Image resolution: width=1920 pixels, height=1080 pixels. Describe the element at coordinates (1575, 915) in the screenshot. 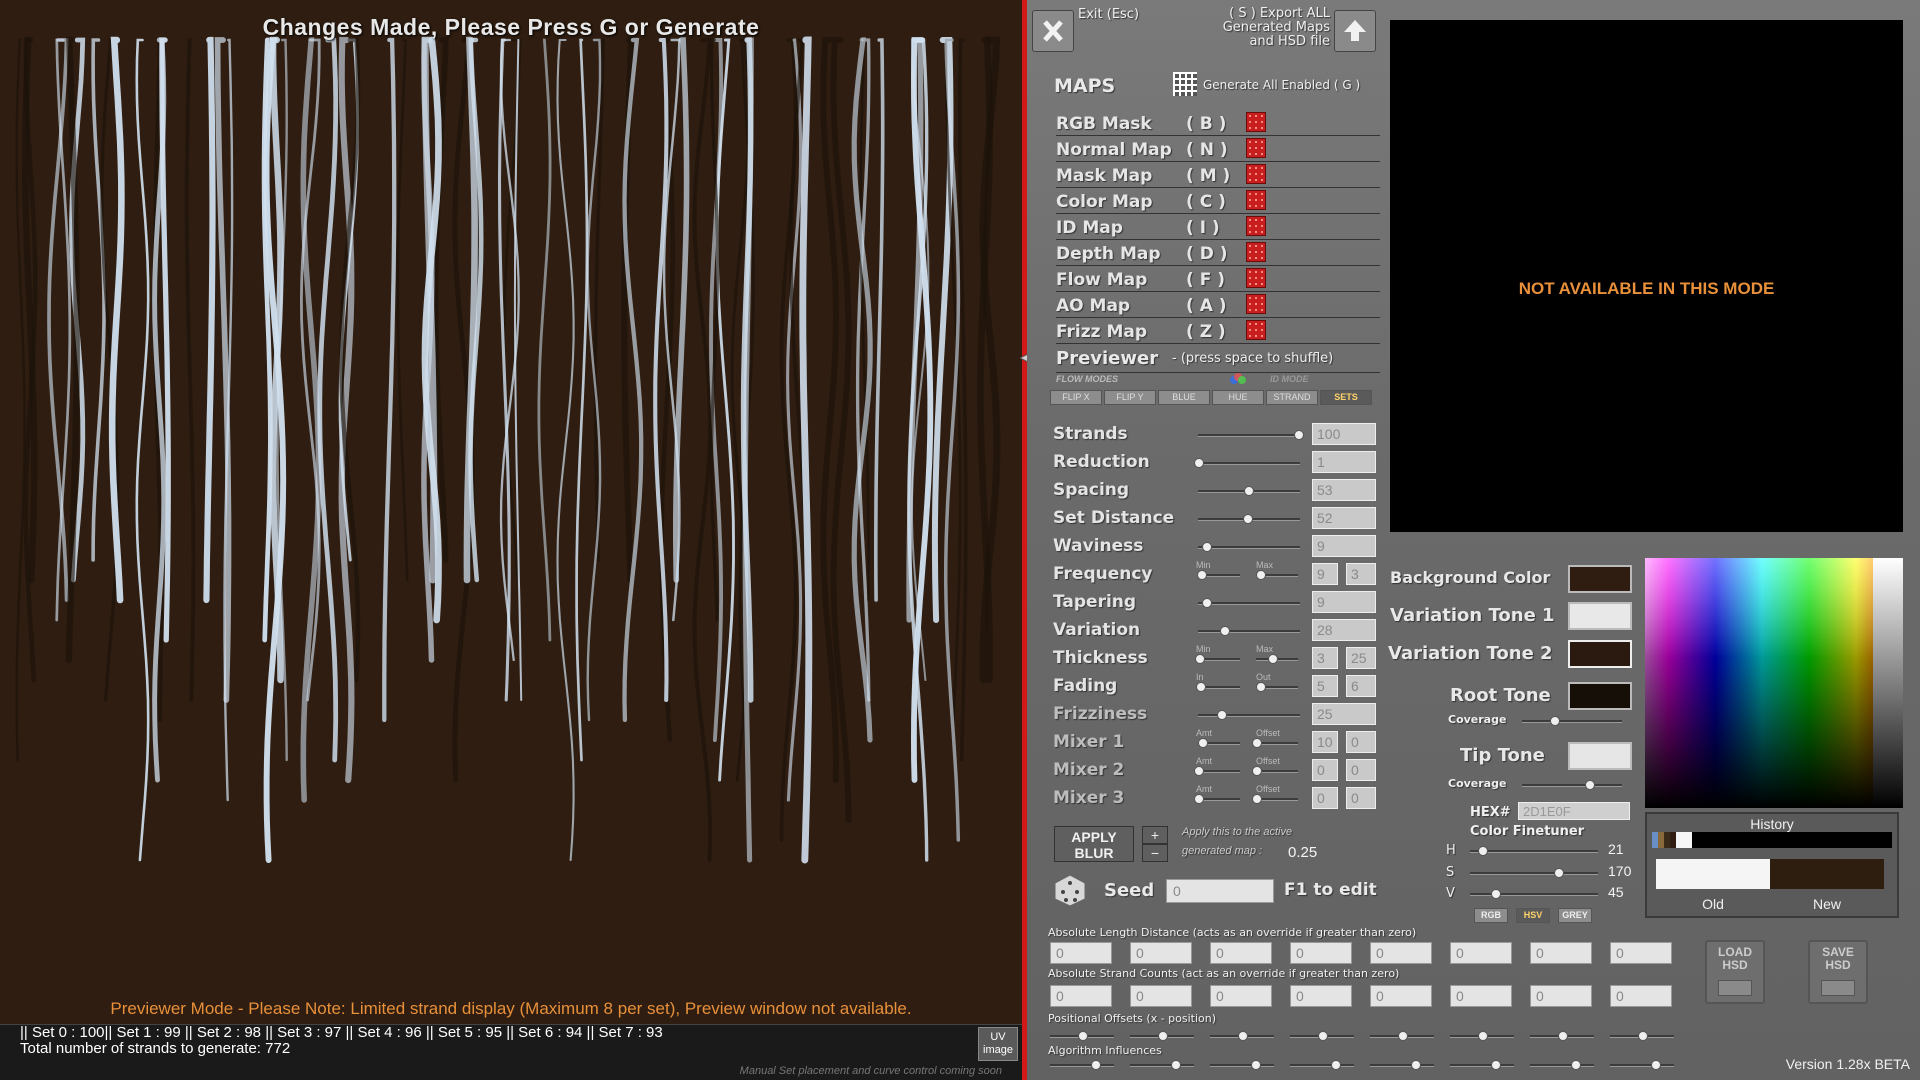

I see `color-mode-grey: GREY` at that location.